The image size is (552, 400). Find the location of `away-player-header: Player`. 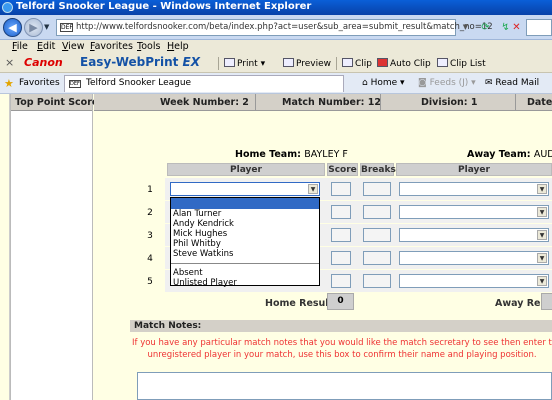

away-player-header: Player is located at coordinates (474, 169).